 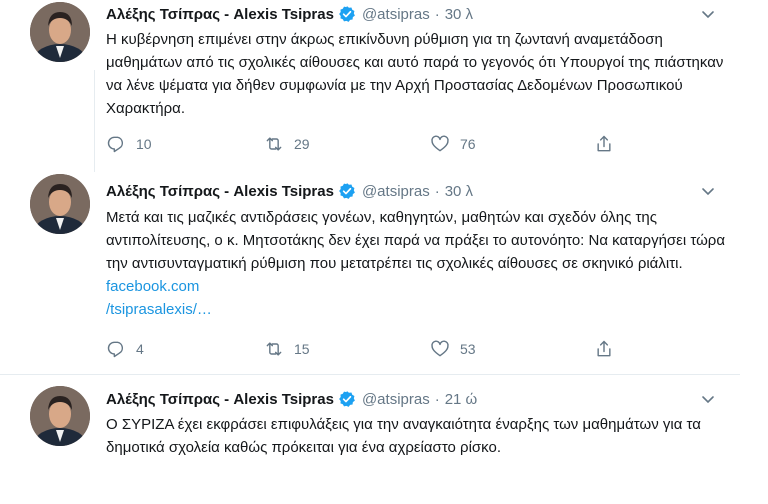 I want to click on tweet-actions: 4 15 53, so click(x=366, y=349).